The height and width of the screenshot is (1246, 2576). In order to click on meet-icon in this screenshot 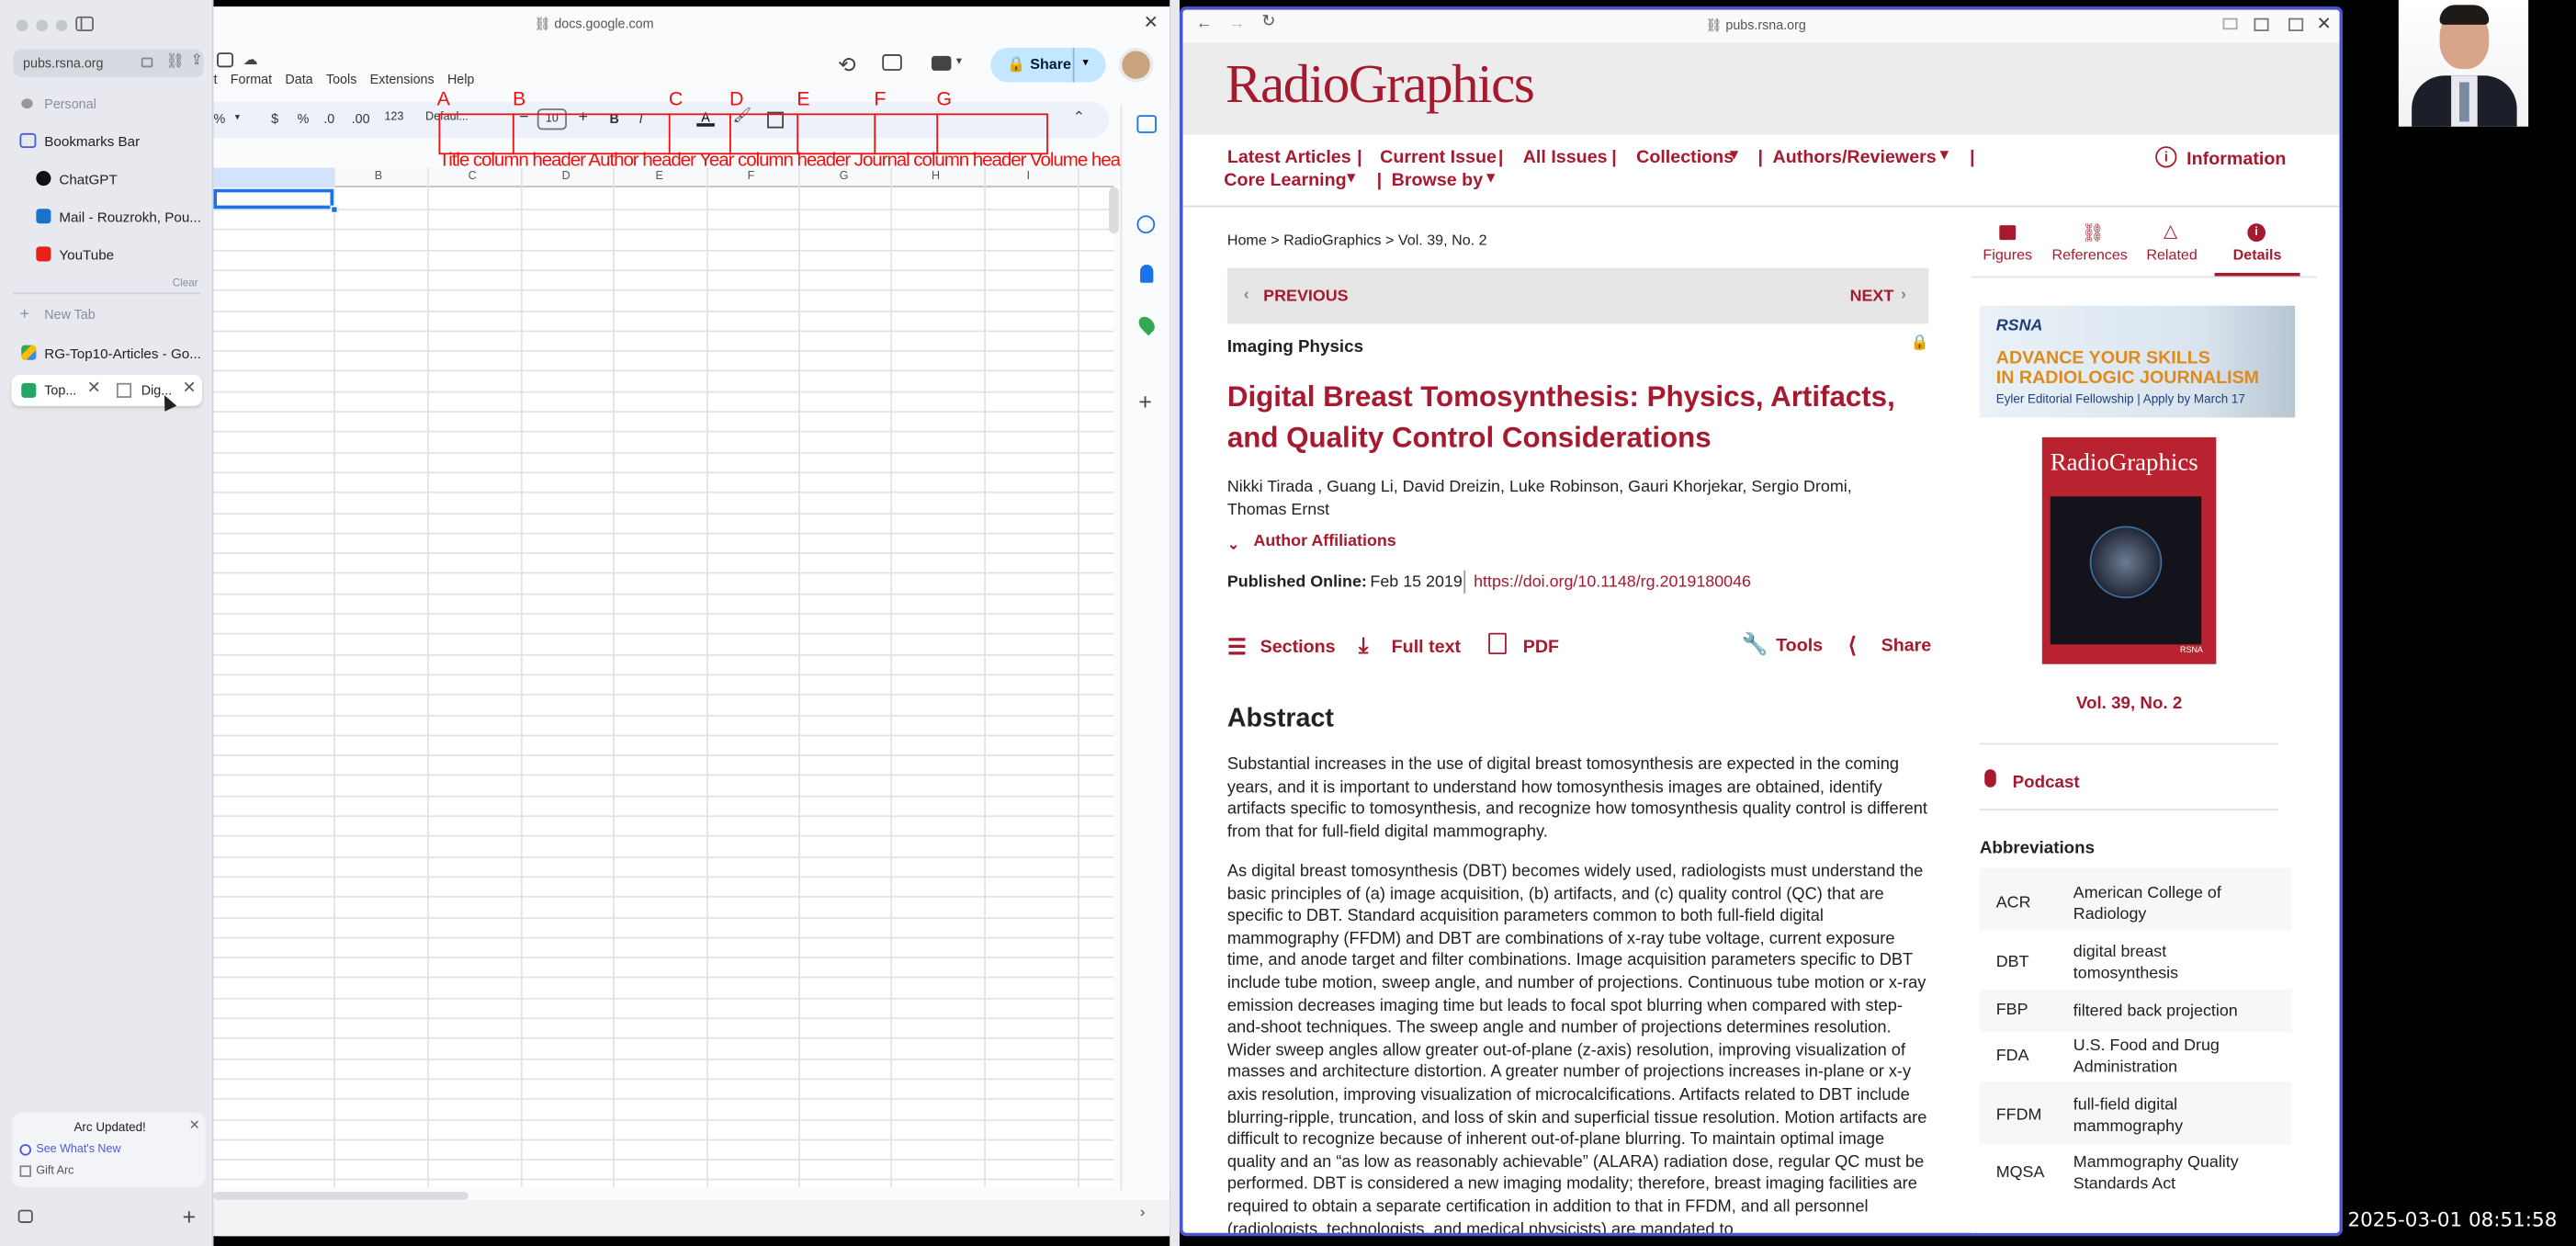, I will do `click(941, 63)`.